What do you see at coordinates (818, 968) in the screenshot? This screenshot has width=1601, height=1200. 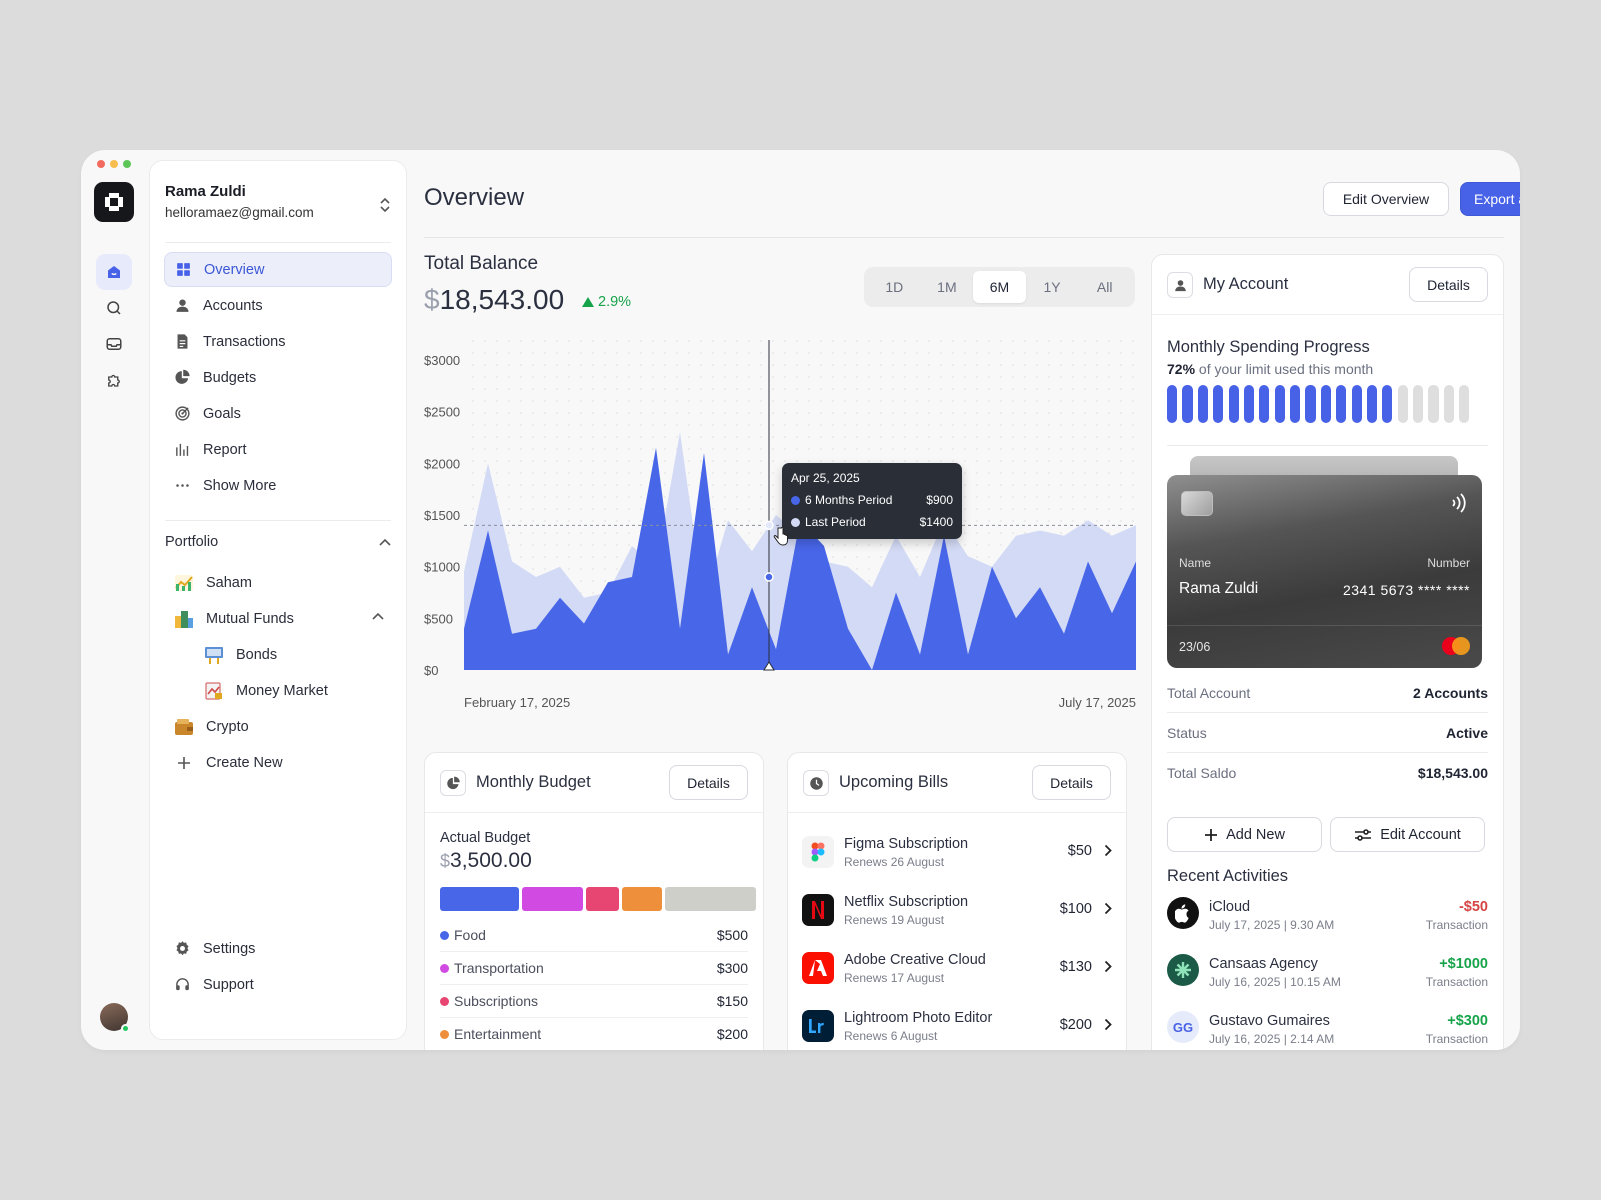 I see `adobe-icon` at bounding box center [818, 968].